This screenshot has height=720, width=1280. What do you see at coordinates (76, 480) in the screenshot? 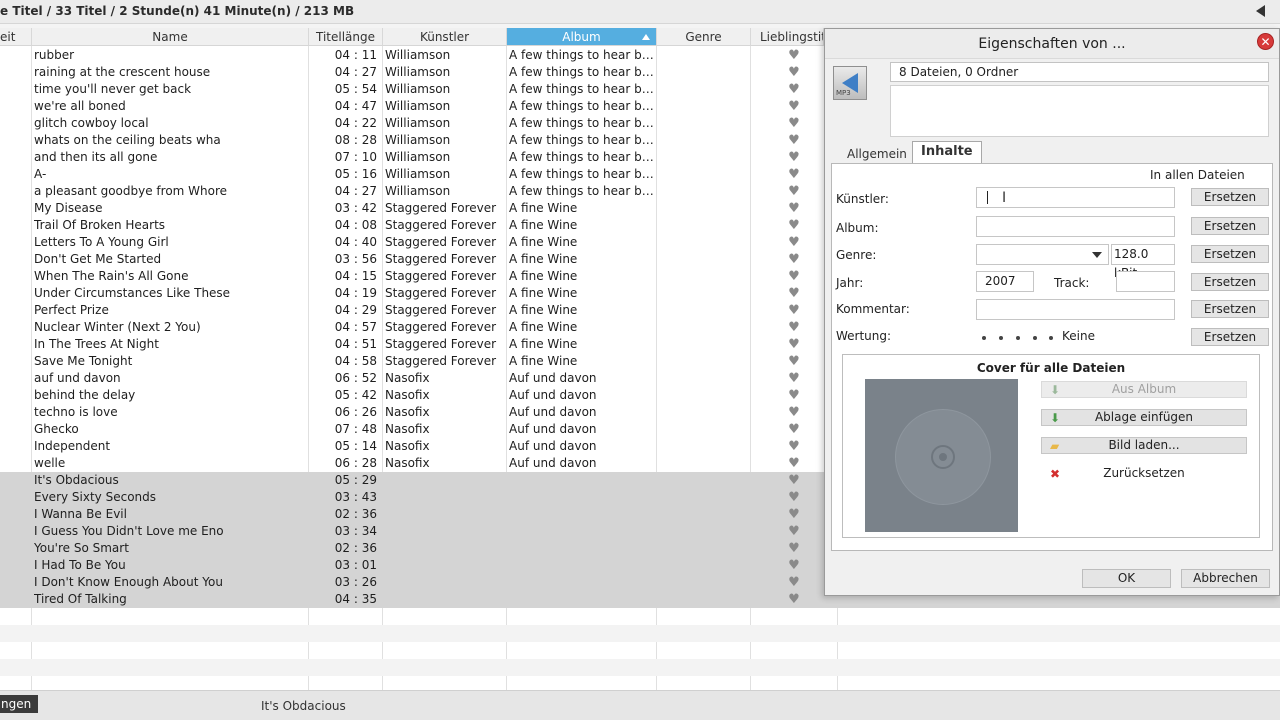
I see `track-name: It's Obdacious` at bounding box center [76, 480].